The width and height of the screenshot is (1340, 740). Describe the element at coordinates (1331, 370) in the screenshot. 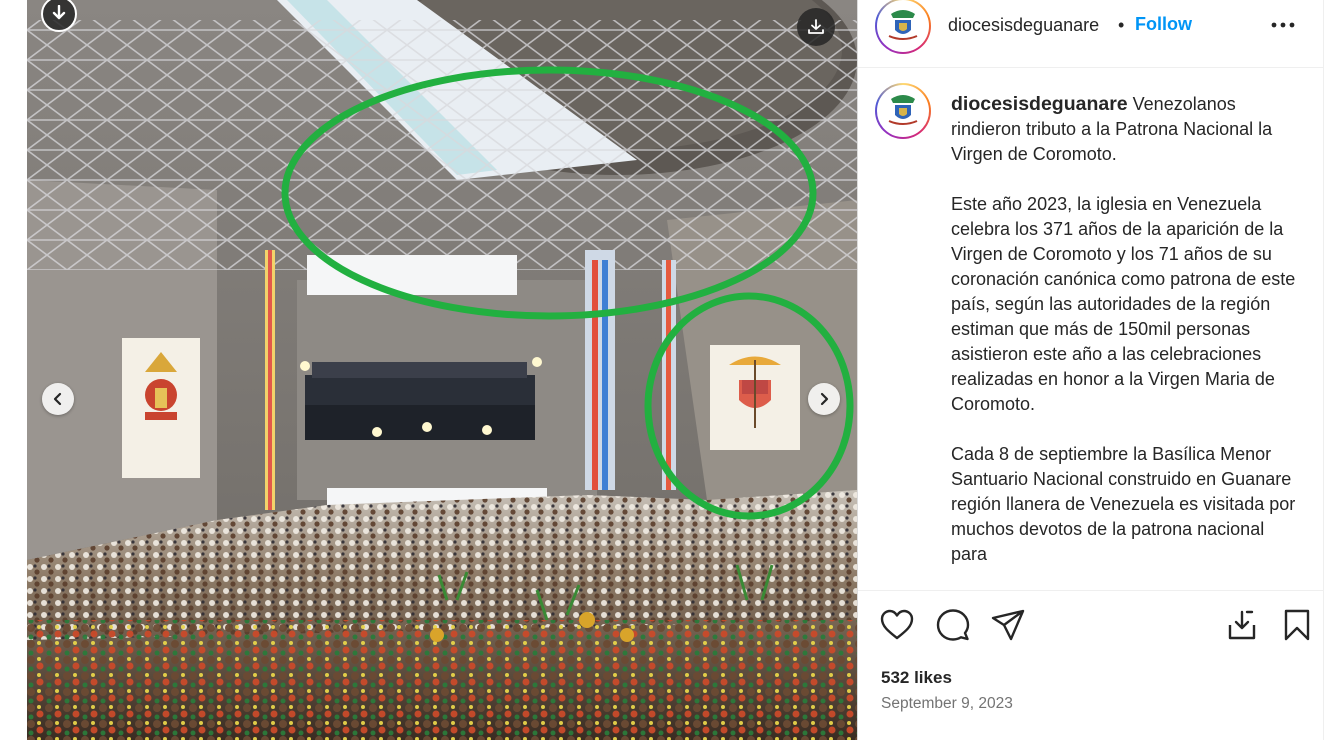

I see `page-scrollbar` at that location.